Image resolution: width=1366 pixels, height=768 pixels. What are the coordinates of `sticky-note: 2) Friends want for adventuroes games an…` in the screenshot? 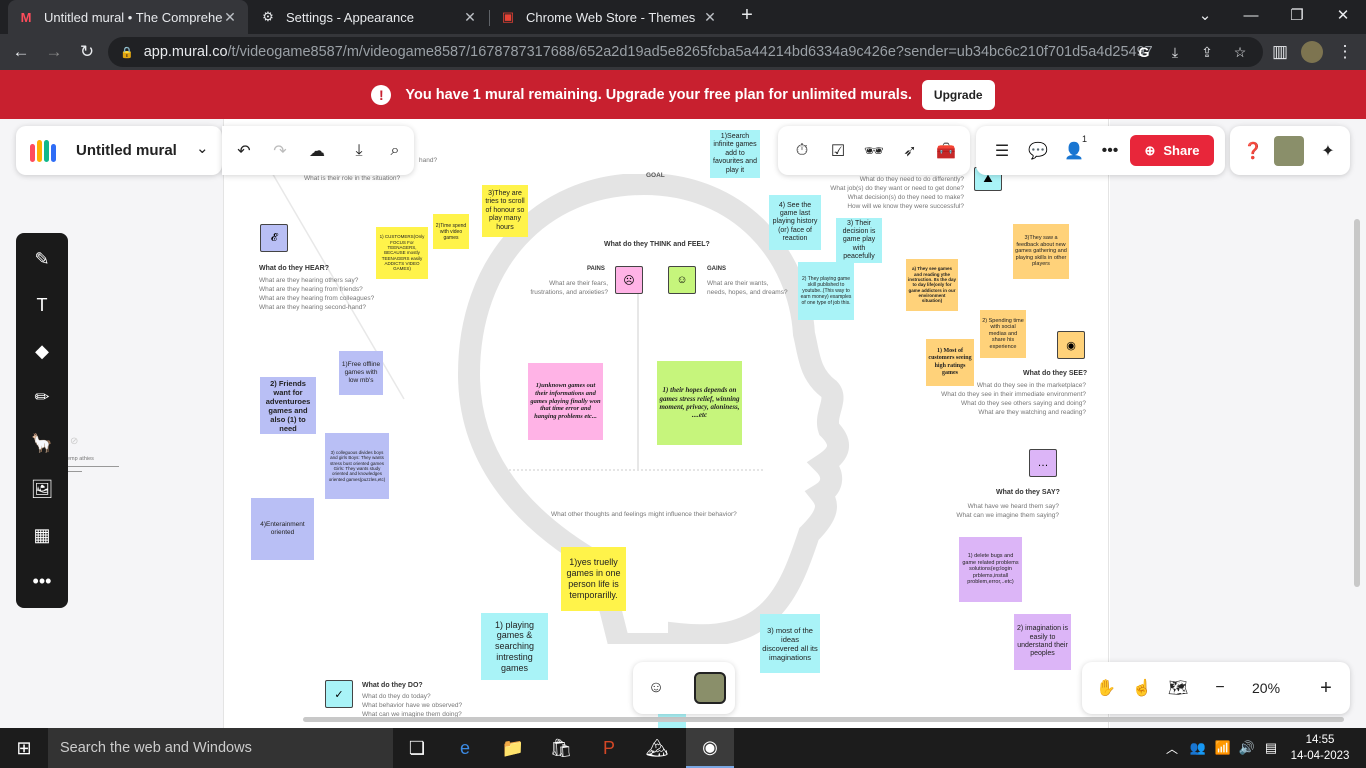 It's located at (288, 405).